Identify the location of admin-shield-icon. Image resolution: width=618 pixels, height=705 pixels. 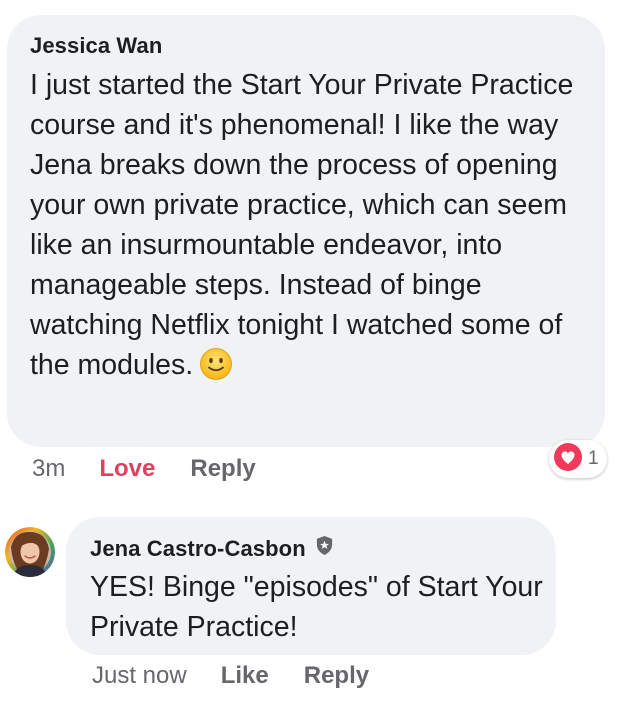
(324, 548).